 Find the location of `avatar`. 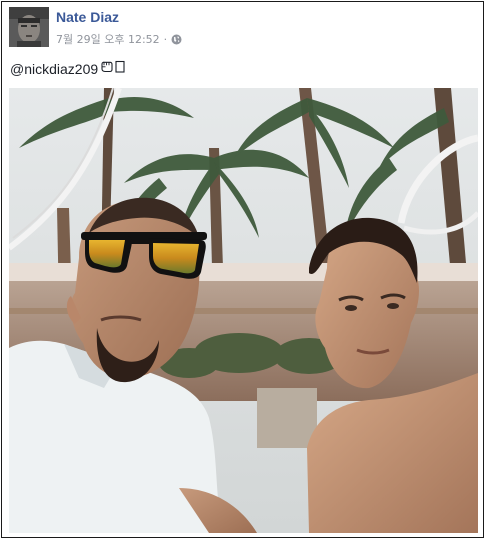

avatar is located at coordinates (29, 27).